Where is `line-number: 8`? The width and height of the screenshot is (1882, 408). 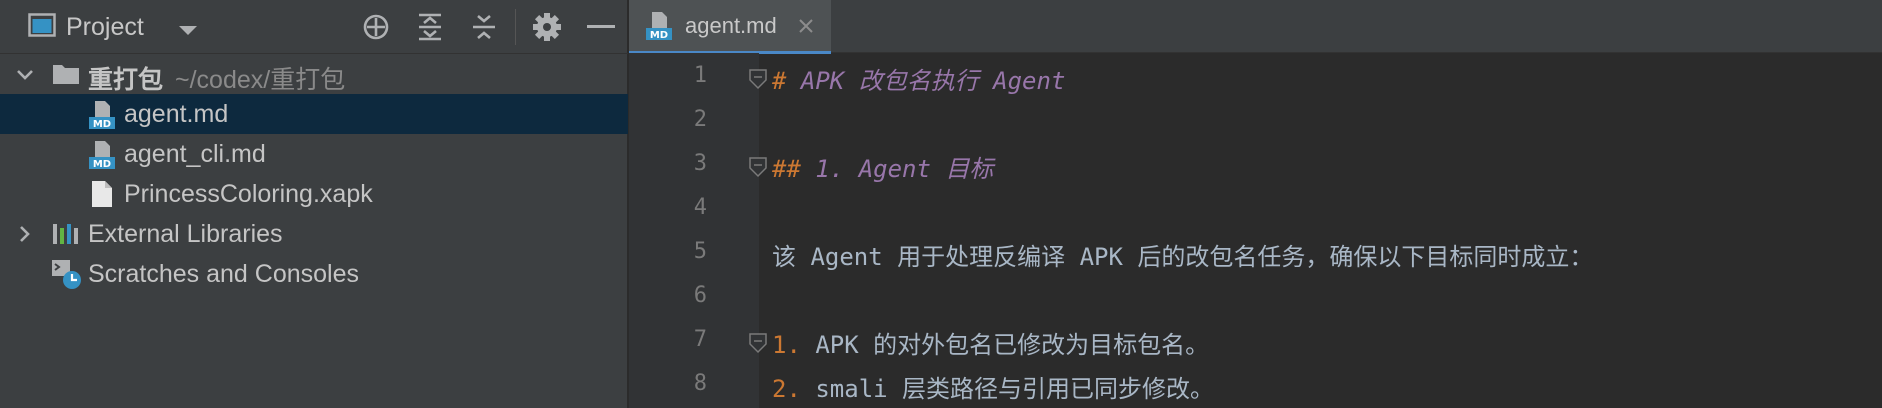
line-number: 8 is located at coordinates (700, 383).